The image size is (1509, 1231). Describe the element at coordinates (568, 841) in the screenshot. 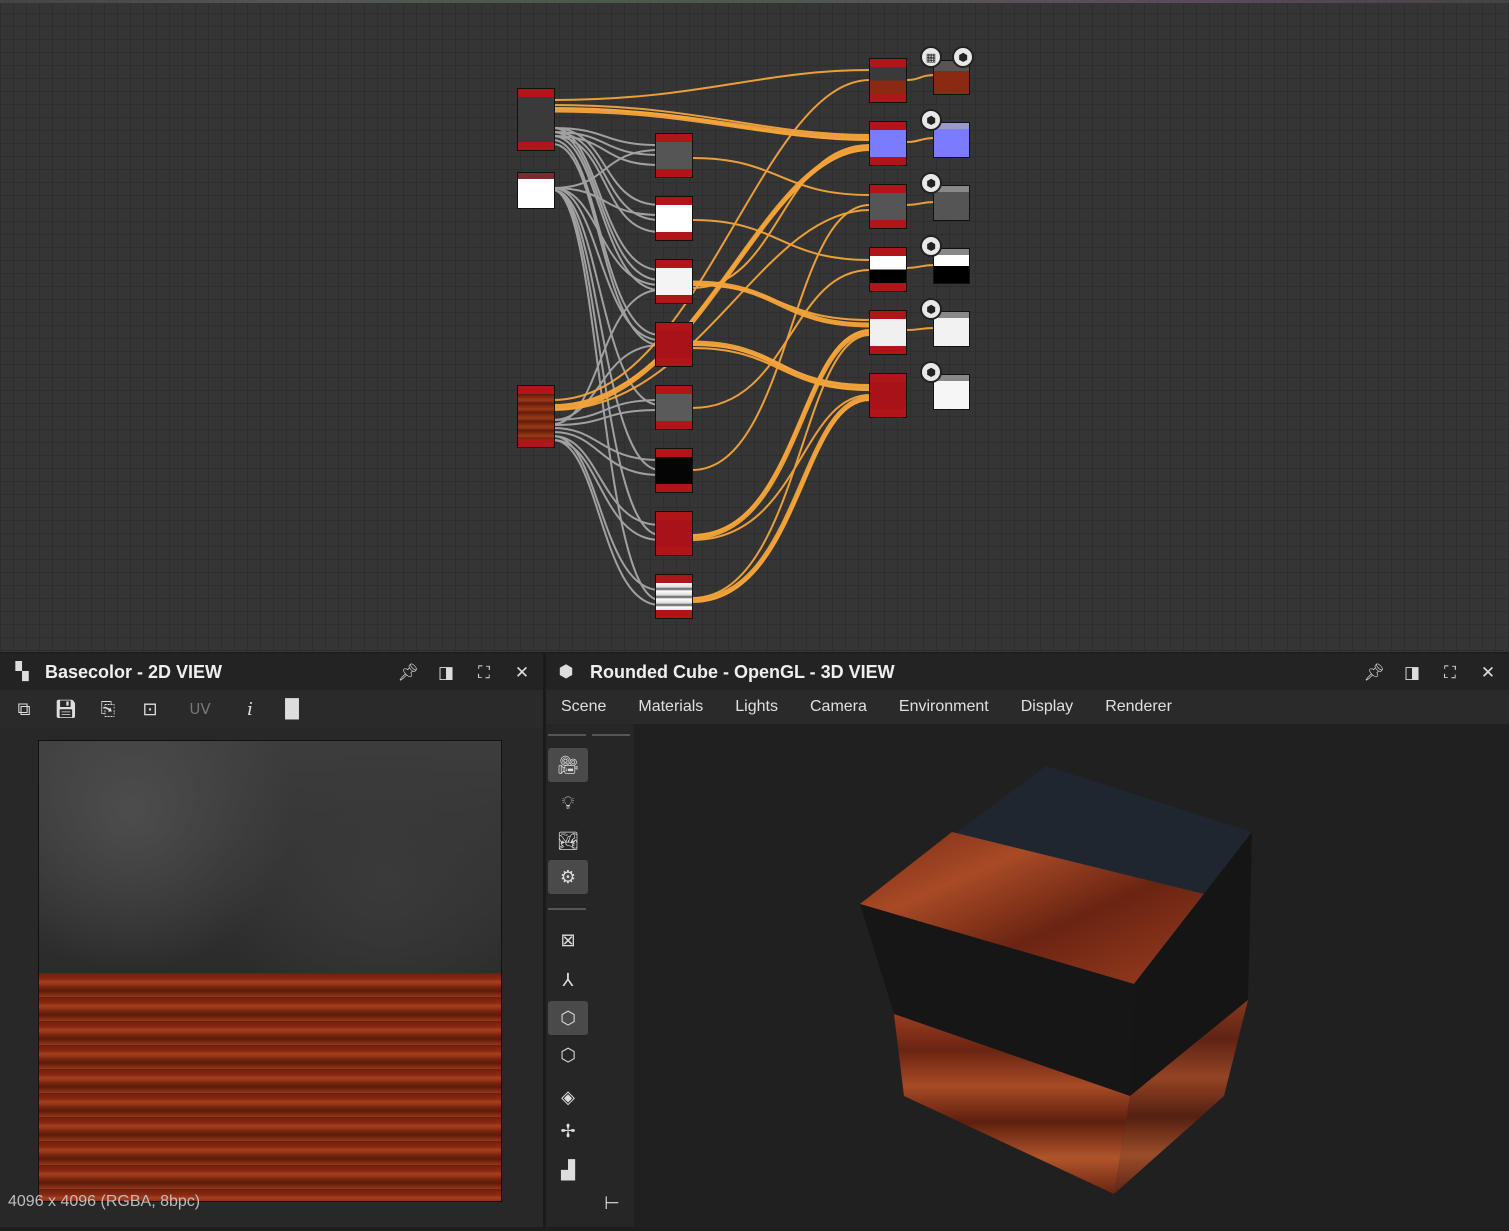

I see `environment-icon: 🏞︎` at that location.